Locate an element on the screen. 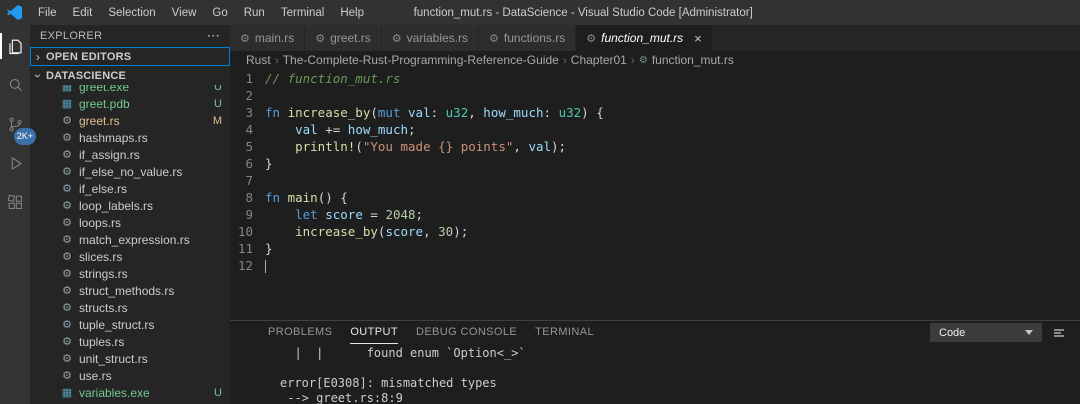 The height and width of the screenshot is (404, 1080). code-line: println!("You made {} points", val); is located at coordinates (431, 146).